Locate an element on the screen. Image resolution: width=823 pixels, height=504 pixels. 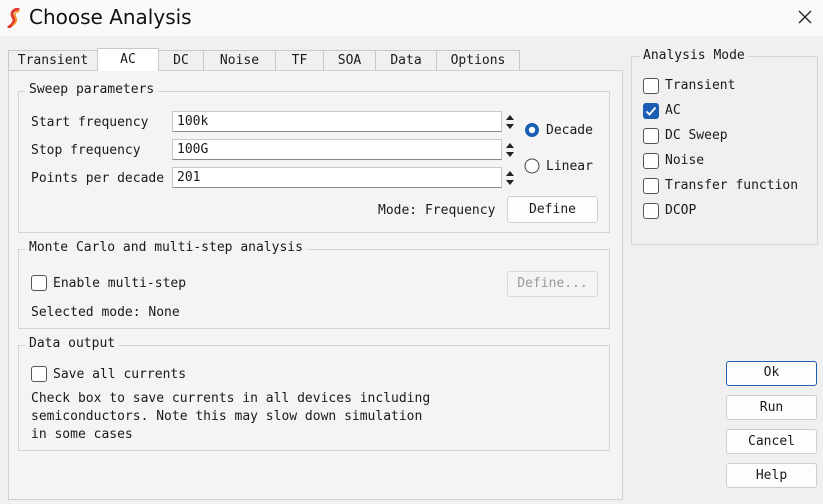
data-output-help-line-3: in some cases is located at coordinates (82, 434).